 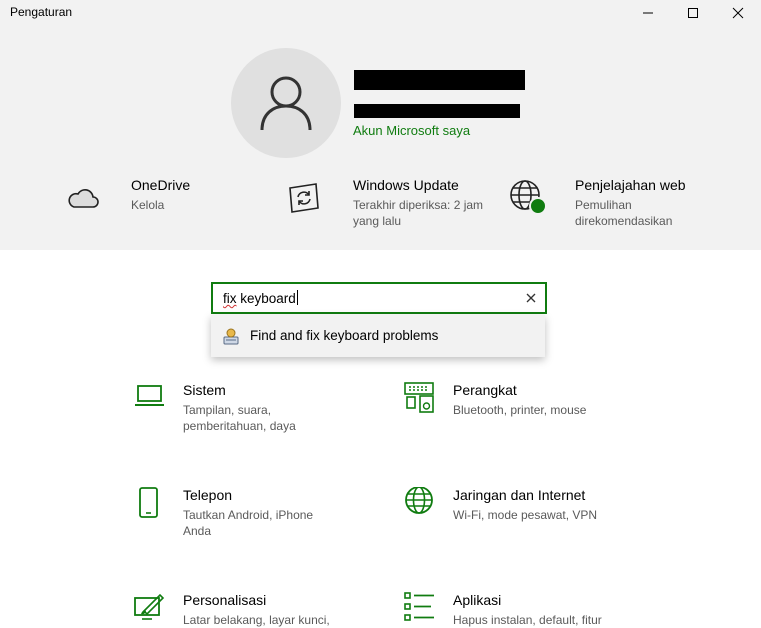 What do you see at coordinates (225, 600) in the screenshot?
I see `category-title: Personalisasi` at bounding box center [225, 600].